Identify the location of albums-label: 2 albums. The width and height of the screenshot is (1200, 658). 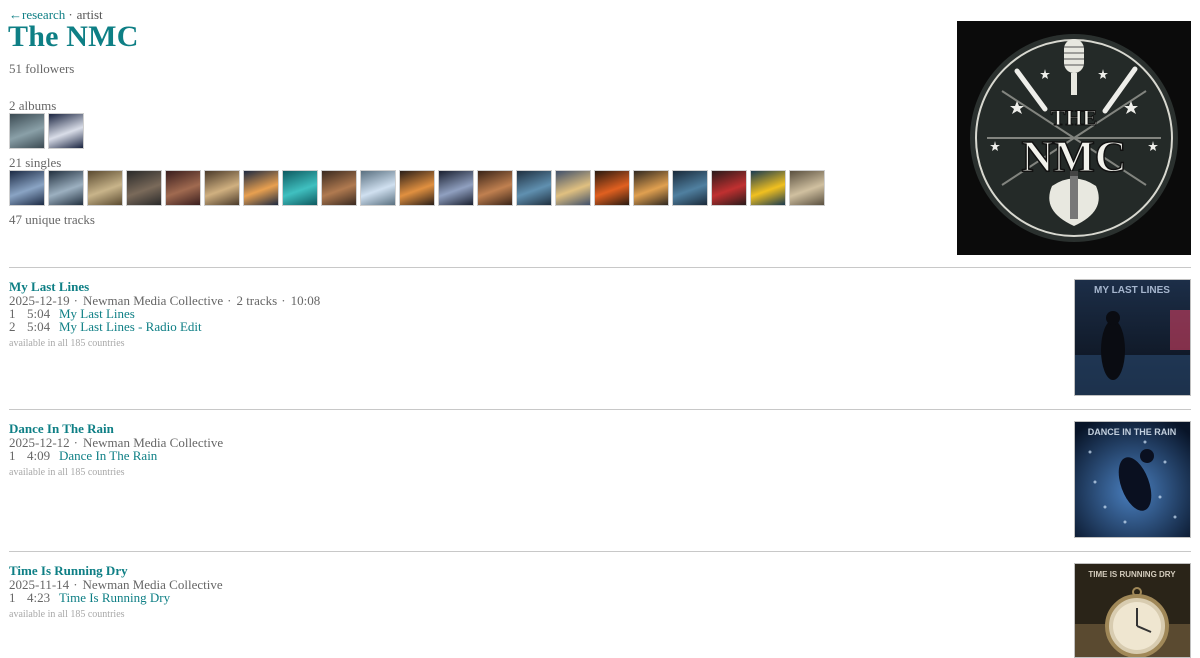
(33, 105).